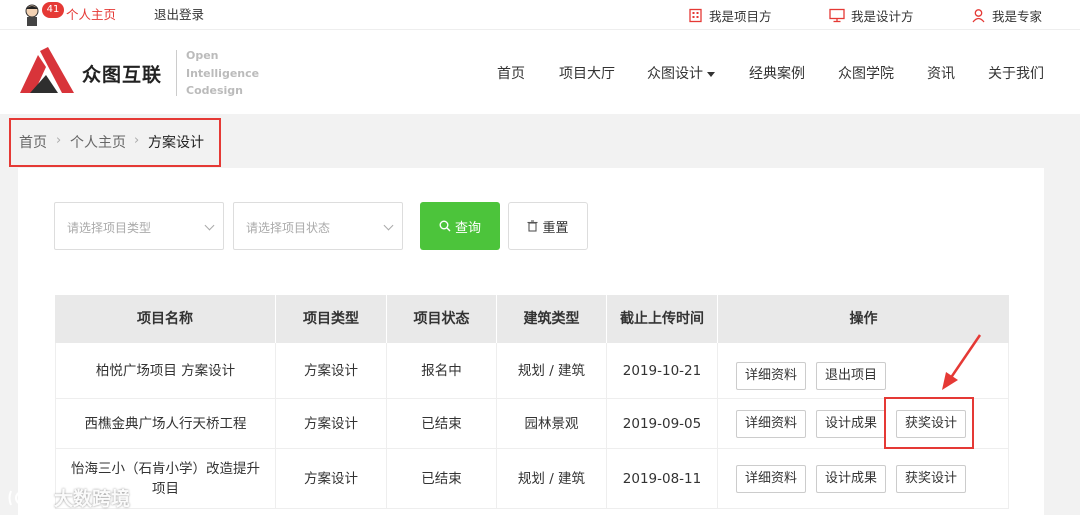 This screenshot has width=1080, height=515. I want to click on reset-label: 重置, so click(555, 228).